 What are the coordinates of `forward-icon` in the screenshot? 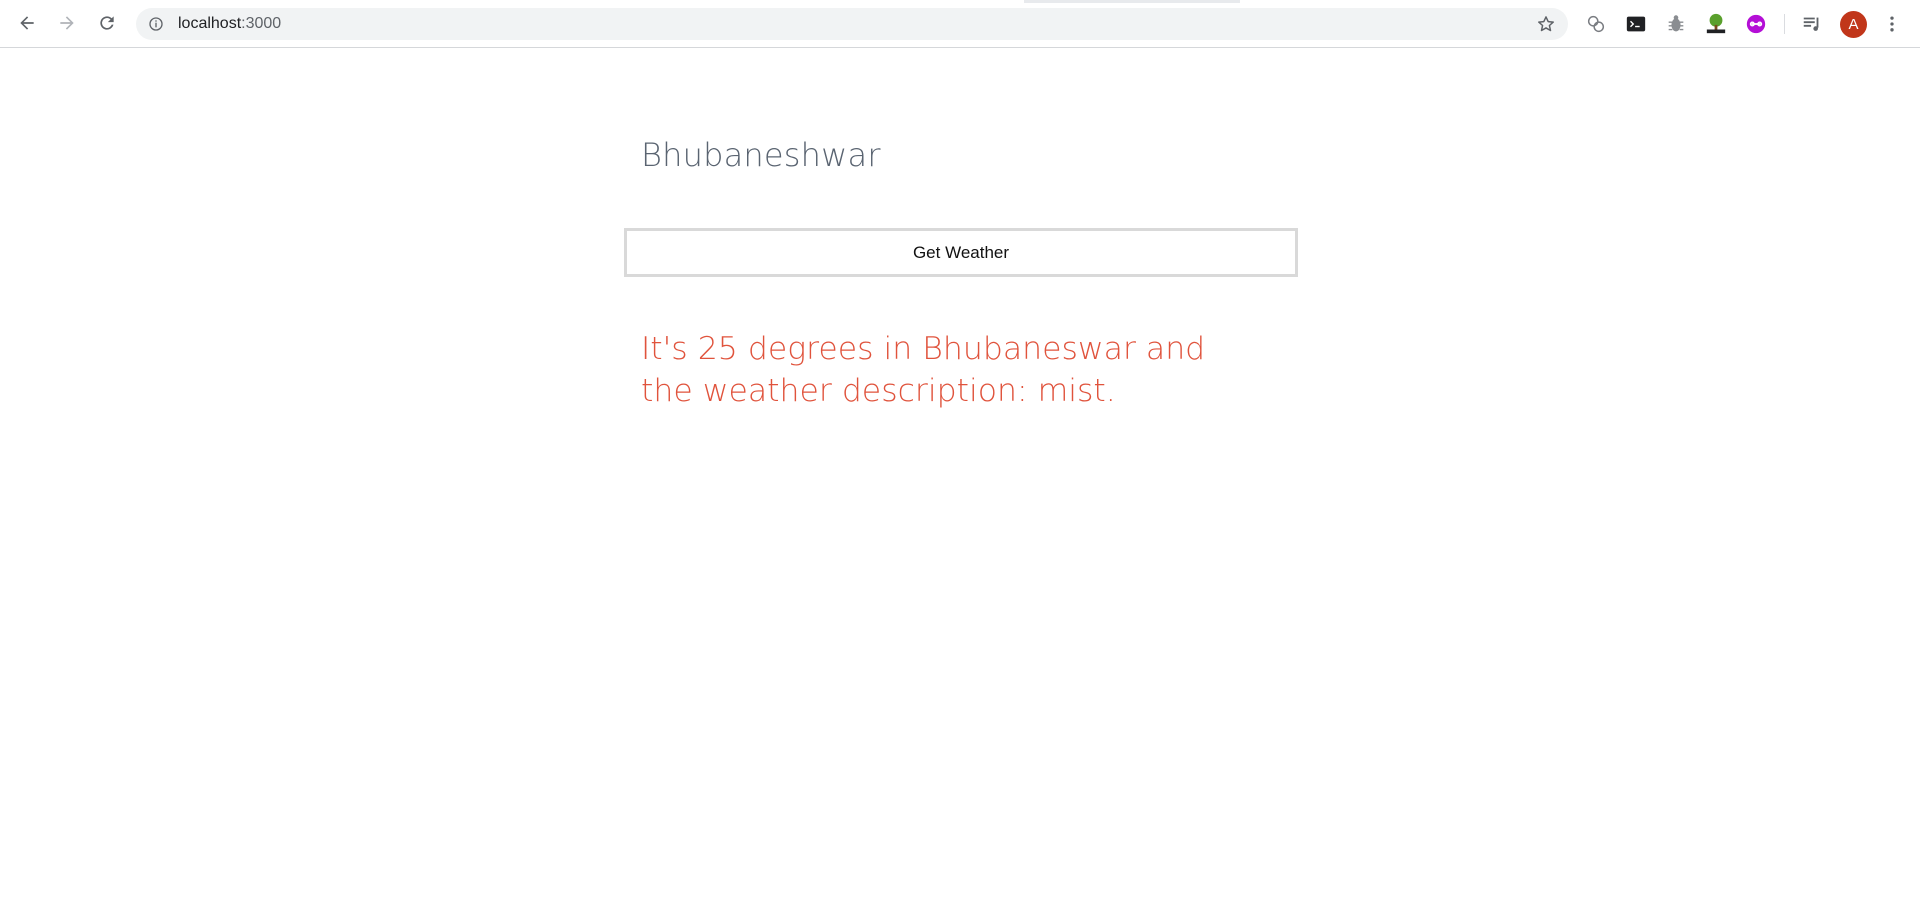 It's located at (67, 23).